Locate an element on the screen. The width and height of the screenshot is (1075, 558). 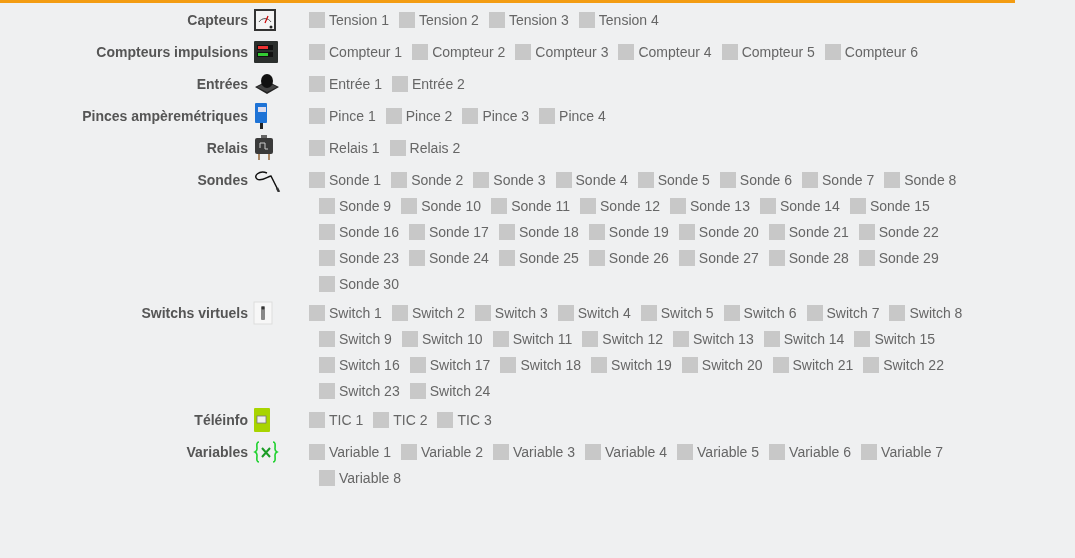
checkbox-label: Switch 8 is located at coordinates (936, 313).